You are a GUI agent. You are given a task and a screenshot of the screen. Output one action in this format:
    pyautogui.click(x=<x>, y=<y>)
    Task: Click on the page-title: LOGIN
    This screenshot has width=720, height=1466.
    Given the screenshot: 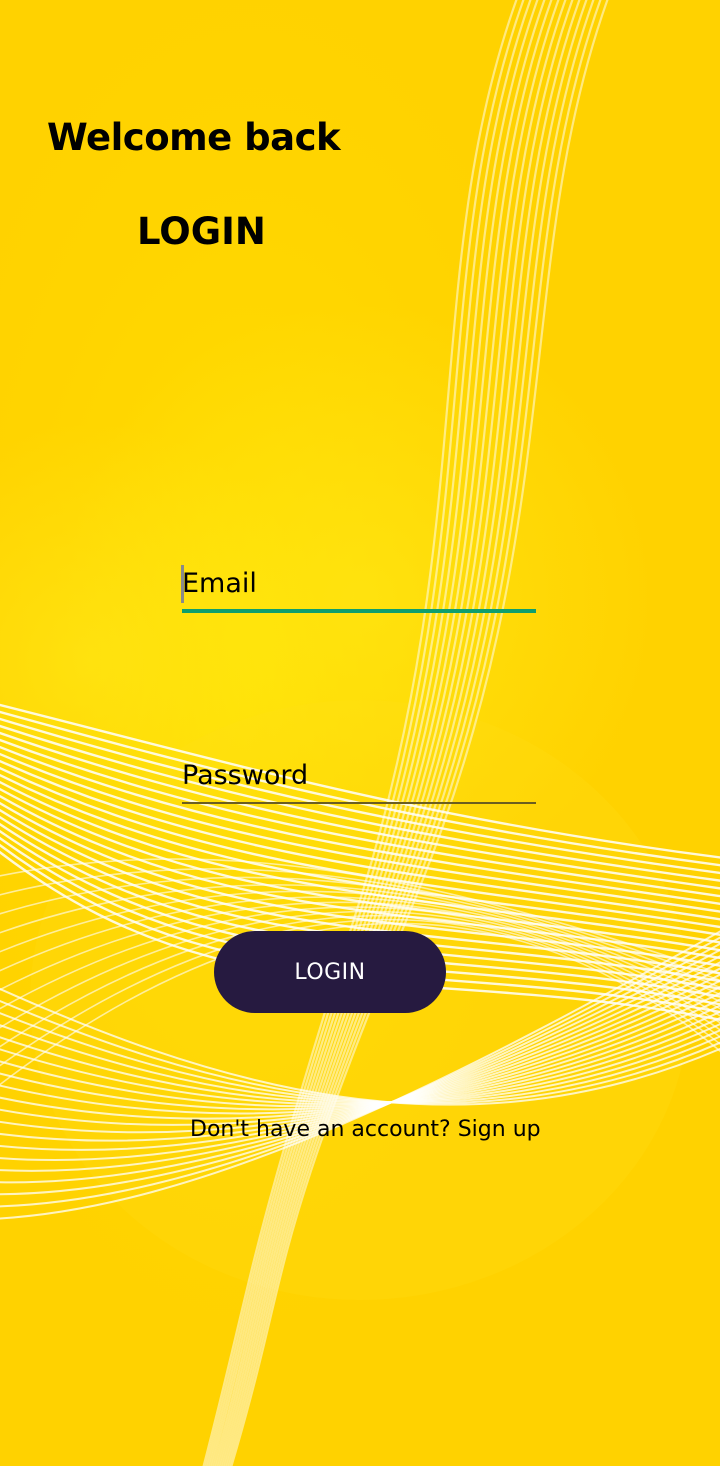 What is the action you would take?
    pyautogui.click(x=201, y=231)
    